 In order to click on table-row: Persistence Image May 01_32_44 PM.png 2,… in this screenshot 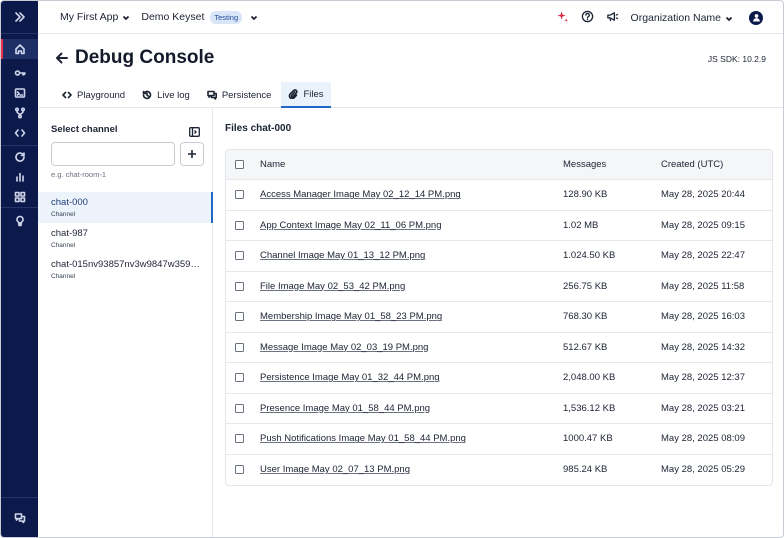, I will do `click(499, 378)`.